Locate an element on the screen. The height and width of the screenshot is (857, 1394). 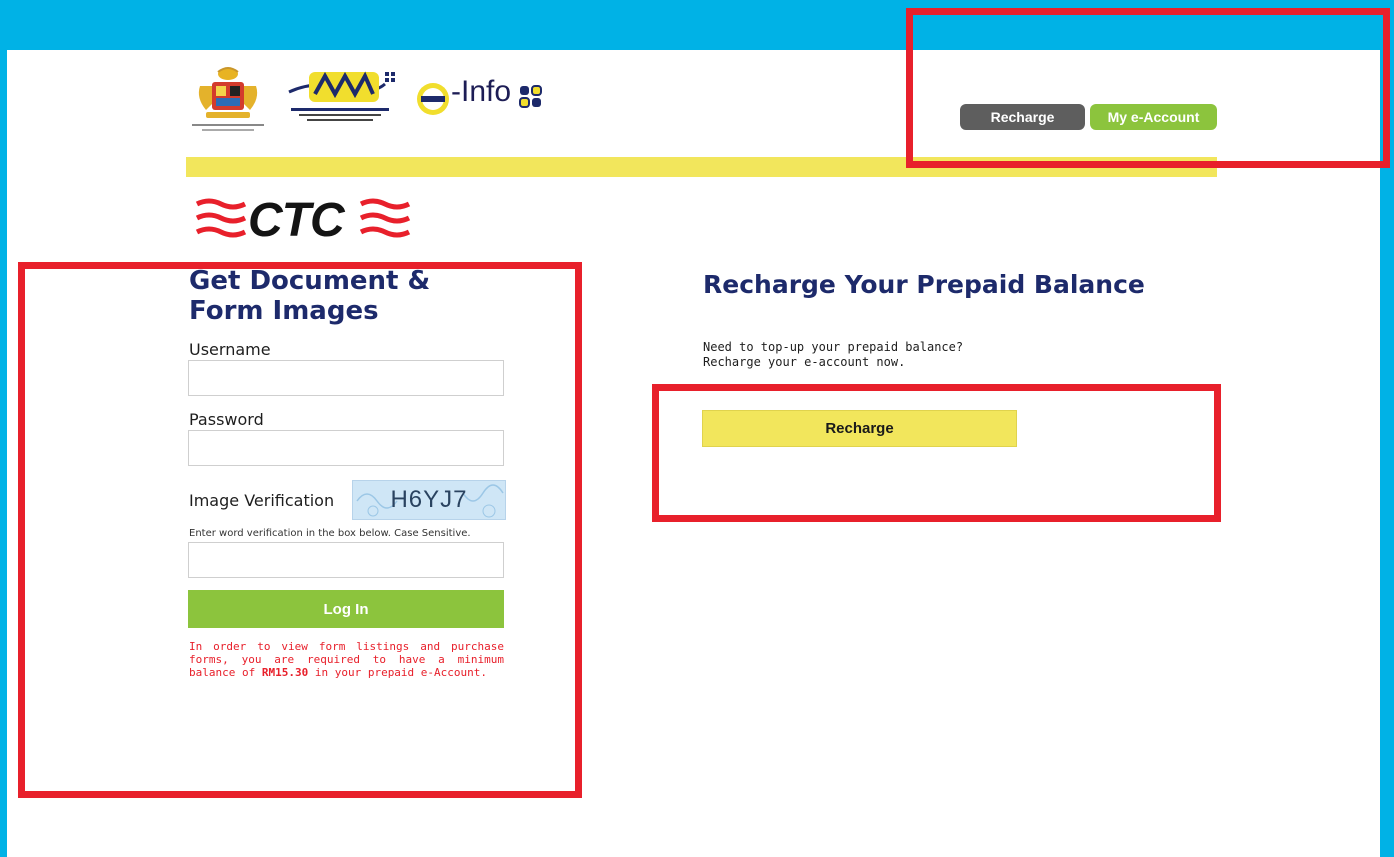
captcha-code: H6YJ7 is located at coordinates (429, 499).